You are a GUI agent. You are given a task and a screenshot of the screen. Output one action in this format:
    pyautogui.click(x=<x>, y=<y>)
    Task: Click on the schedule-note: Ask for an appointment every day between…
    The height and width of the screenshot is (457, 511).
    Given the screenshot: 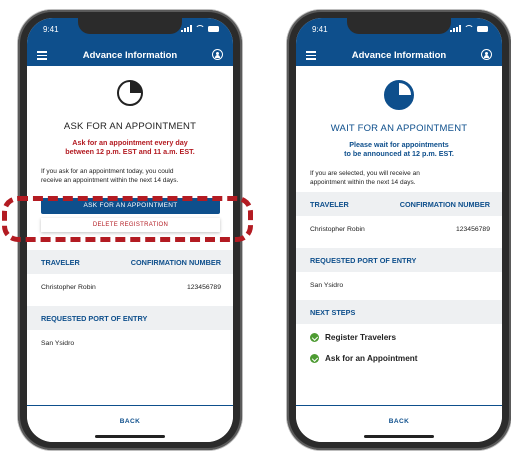 What is the action you would take?
    pyautogui.click(x=130, y=147)
    